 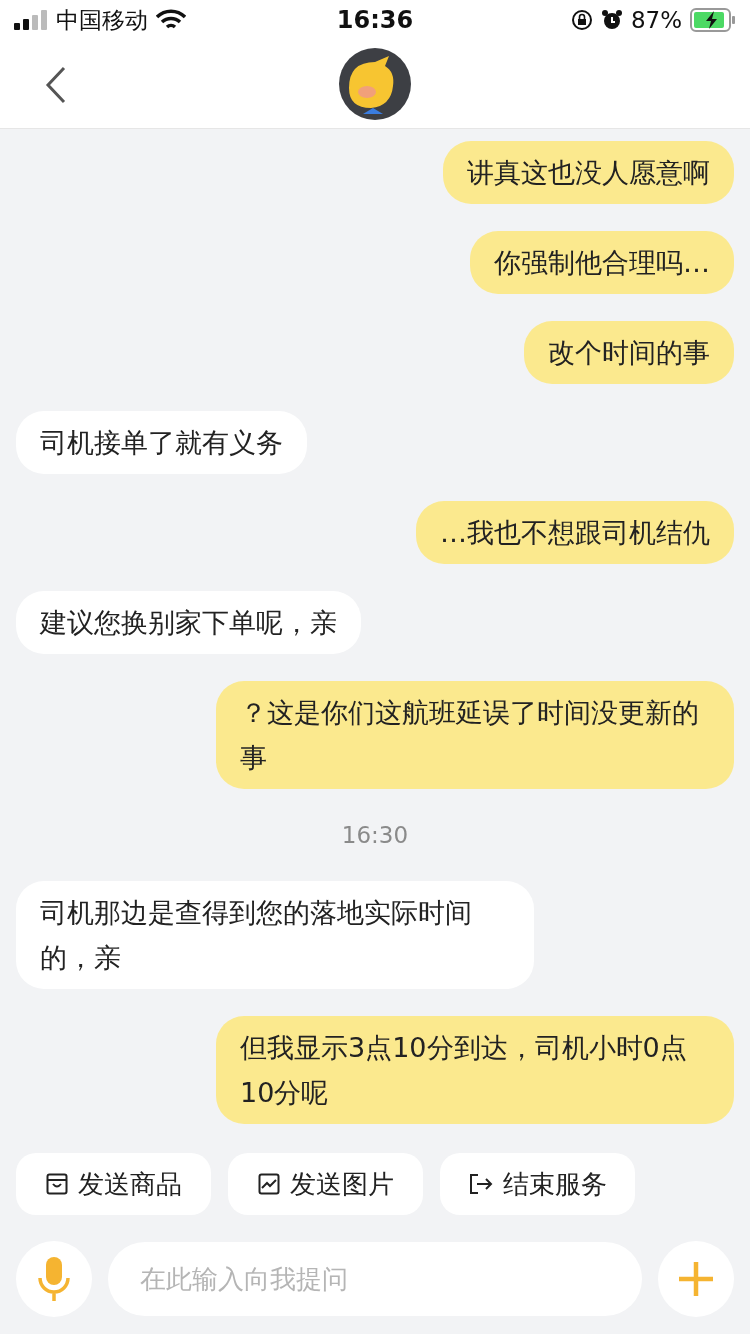 I want to click on plus-icon, so click(x=696, y=1279).